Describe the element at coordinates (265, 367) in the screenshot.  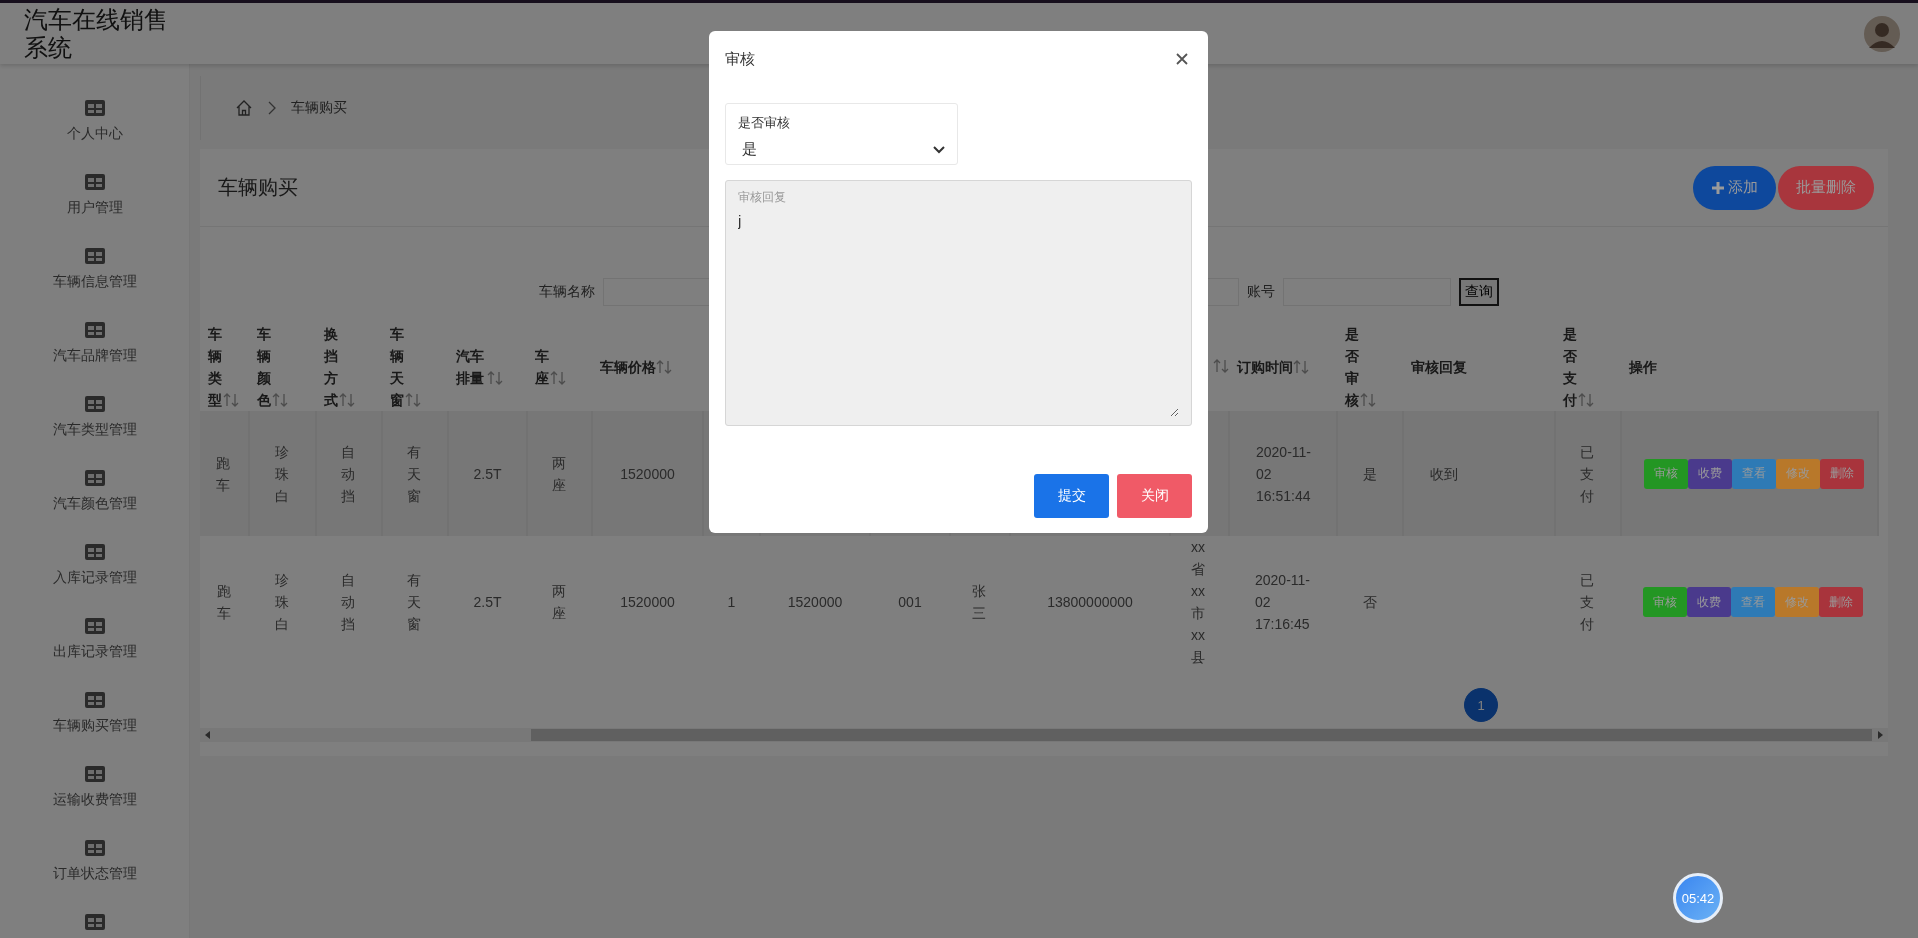
I see `column-header: 车辆颜色` at that location.